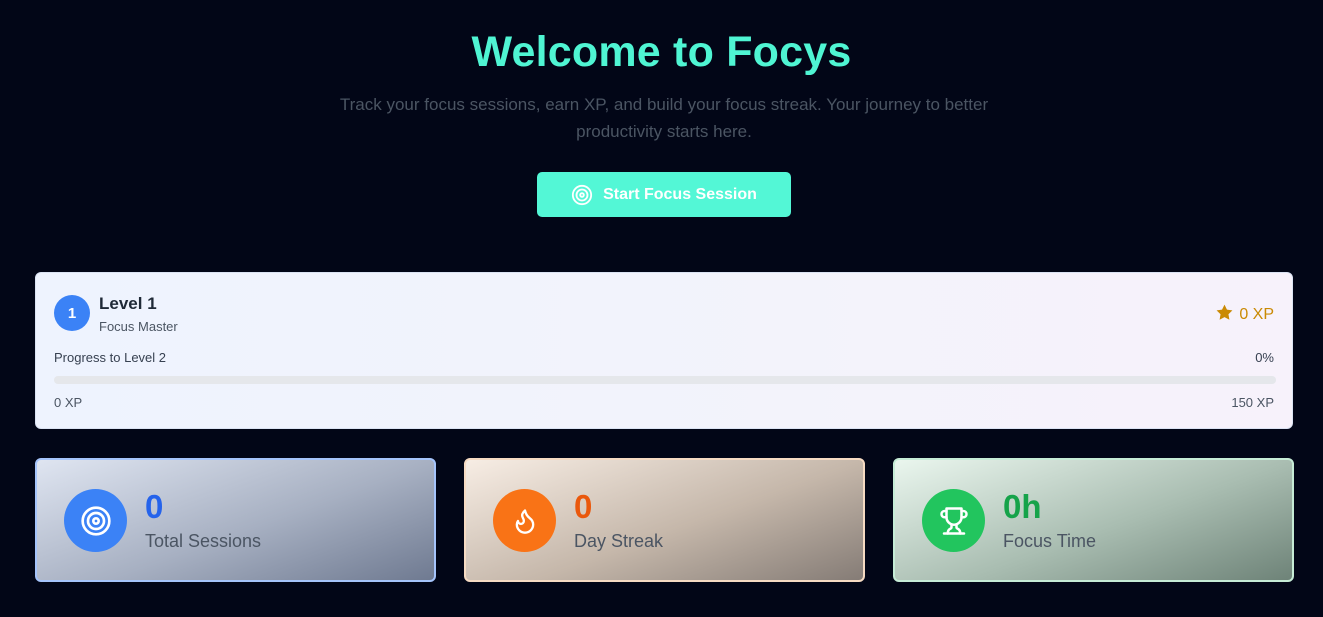  Describe the element at coordinates (72, 313) in the screenshot. I see `level-badge: 1` at that location.